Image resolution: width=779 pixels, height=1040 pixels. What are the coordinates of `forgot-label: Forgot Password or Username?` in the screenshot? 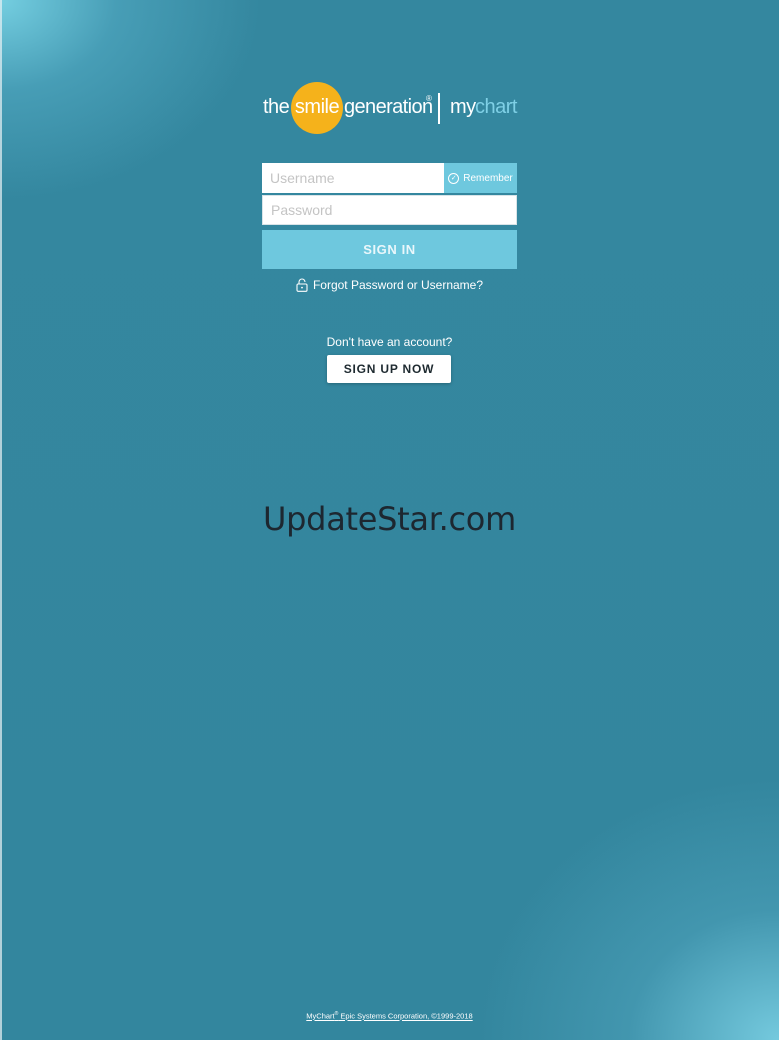 It's located at (398, 285).